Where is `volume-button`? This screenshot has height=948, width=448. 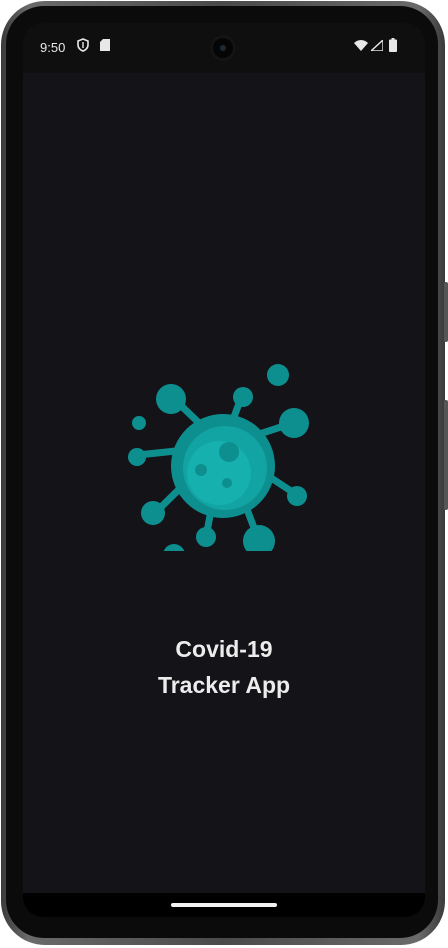
volume-button is located at coordinates (446, 455).